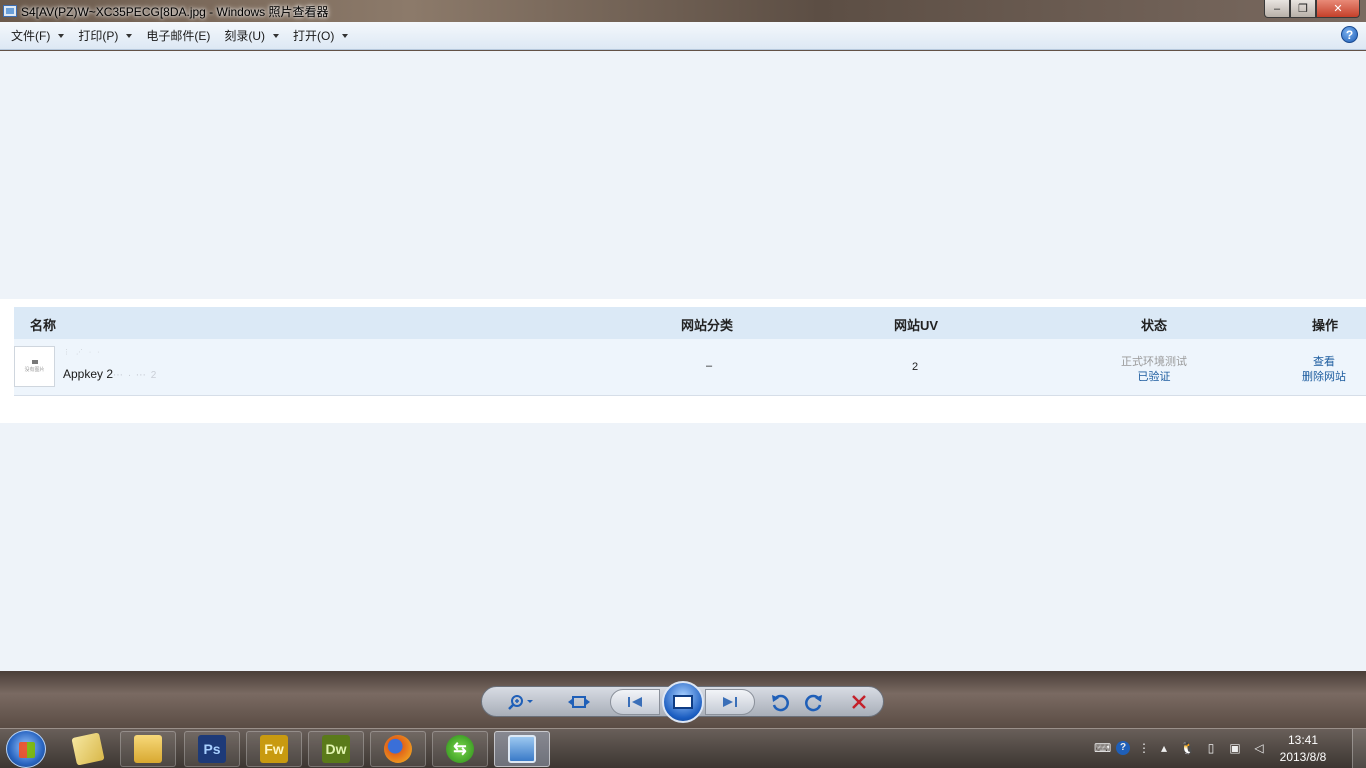  I want to click on chevron-up-icon: ▴, so click(1164, 748).